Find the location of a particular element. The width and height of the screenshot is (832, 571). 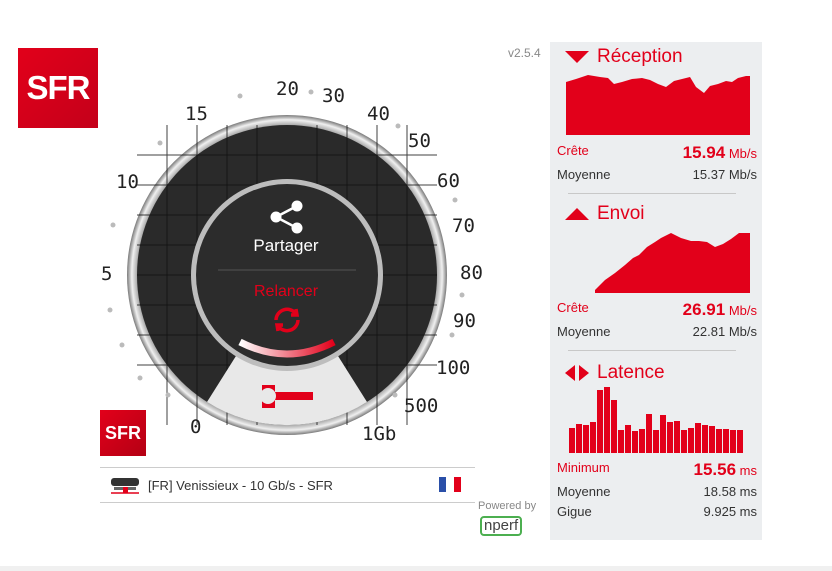

tick-label-1gb: 1Gb is located at coordinates (379, 434).